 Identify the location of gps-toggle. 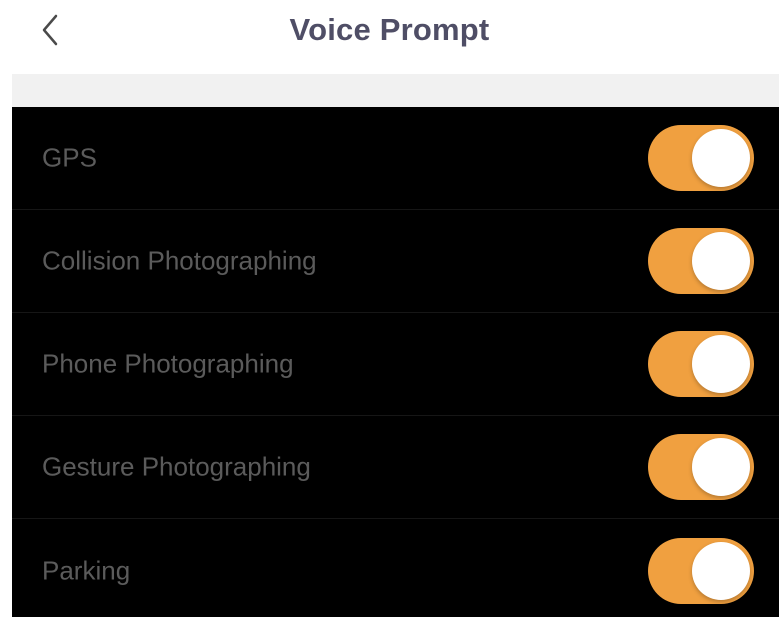
(701, 158).